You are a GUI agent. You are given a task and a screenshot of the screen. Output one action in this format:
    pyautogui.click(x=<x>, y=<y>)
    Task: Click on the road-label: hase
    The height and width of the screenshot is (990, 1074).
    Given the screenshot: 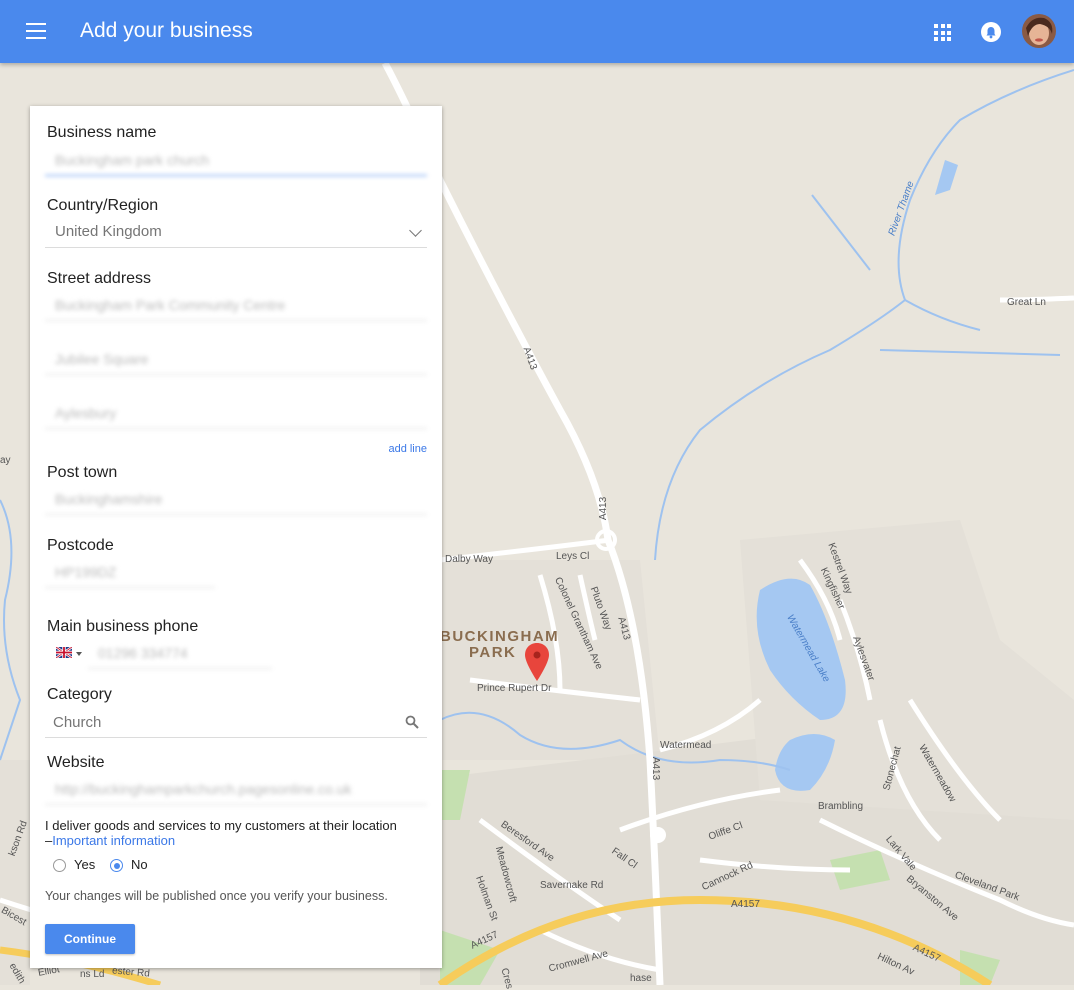 What is the action you would take?
    pyautogui.click(x=641, y=978)
    